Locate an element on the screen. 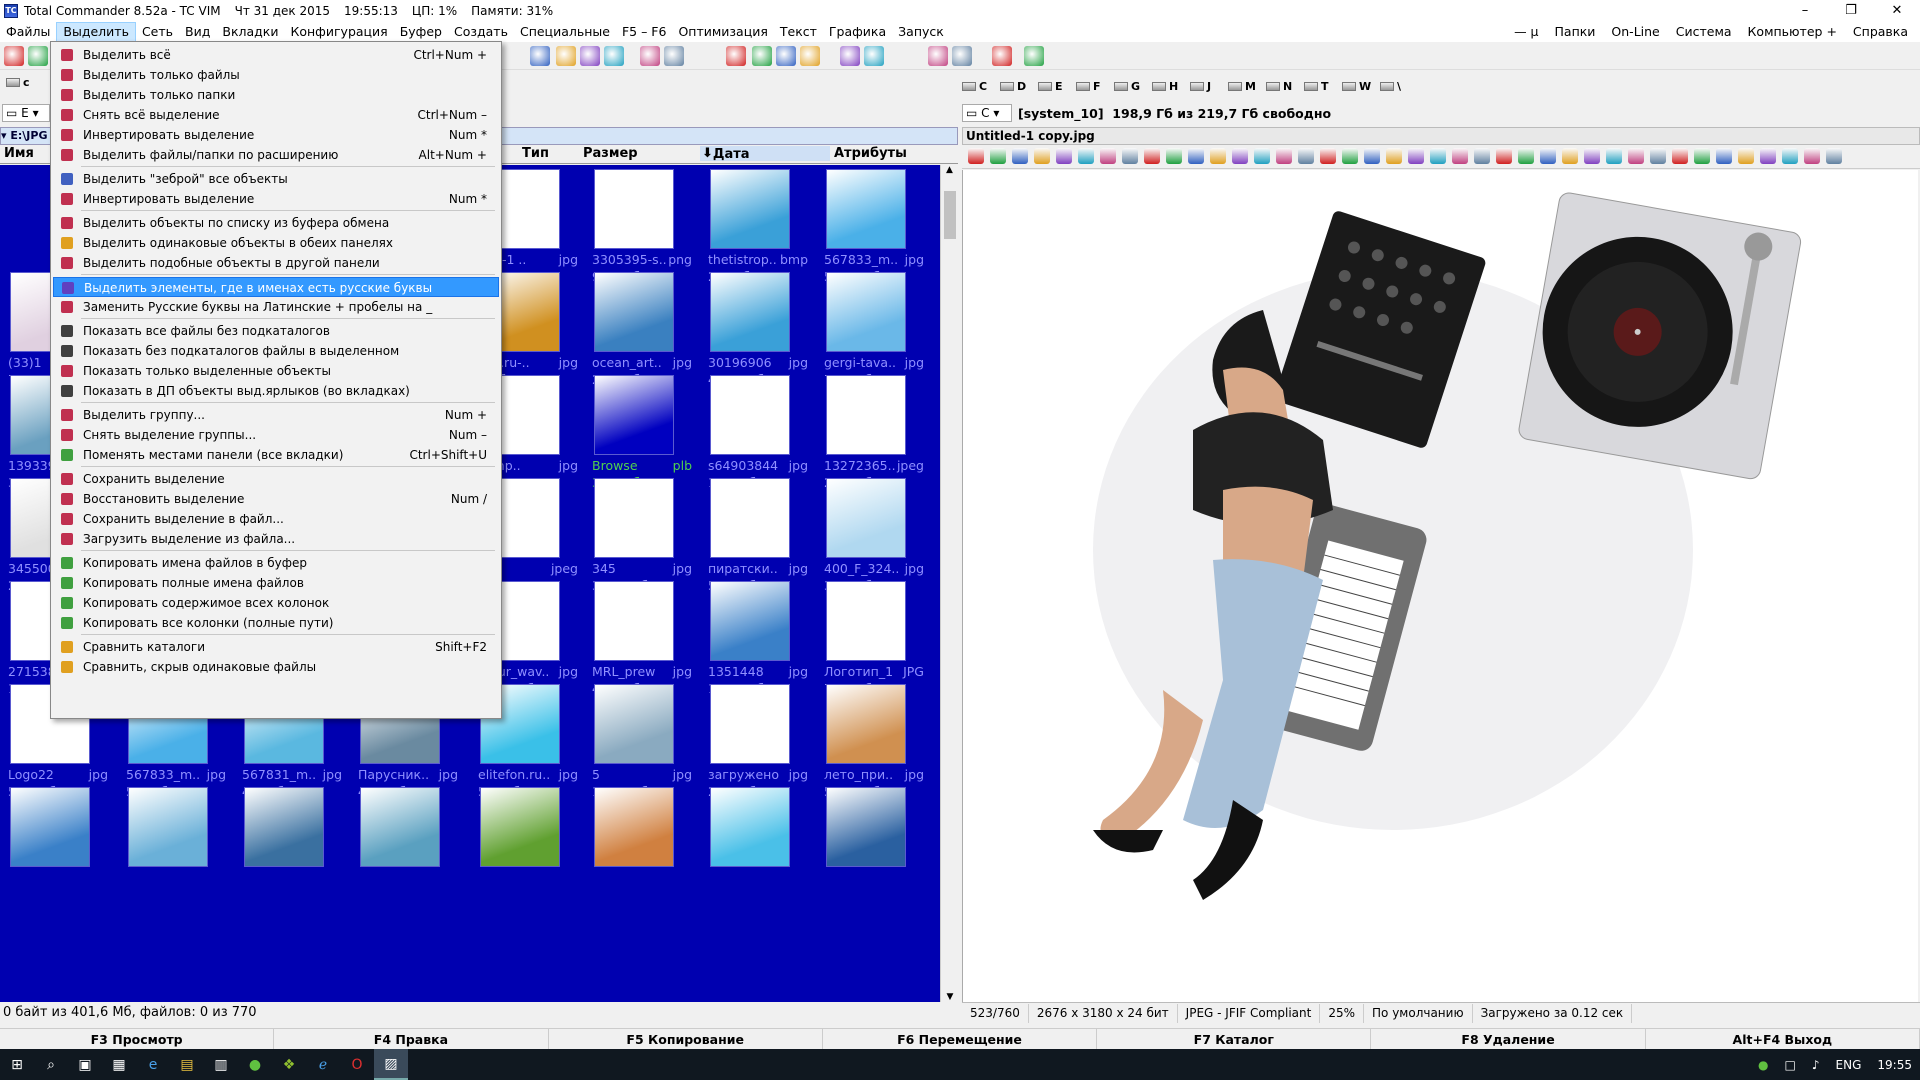 Image resolution: width=1920 pixels, height=1080 pixels. menu-2: Сеть is located at coordinates (157, 32).